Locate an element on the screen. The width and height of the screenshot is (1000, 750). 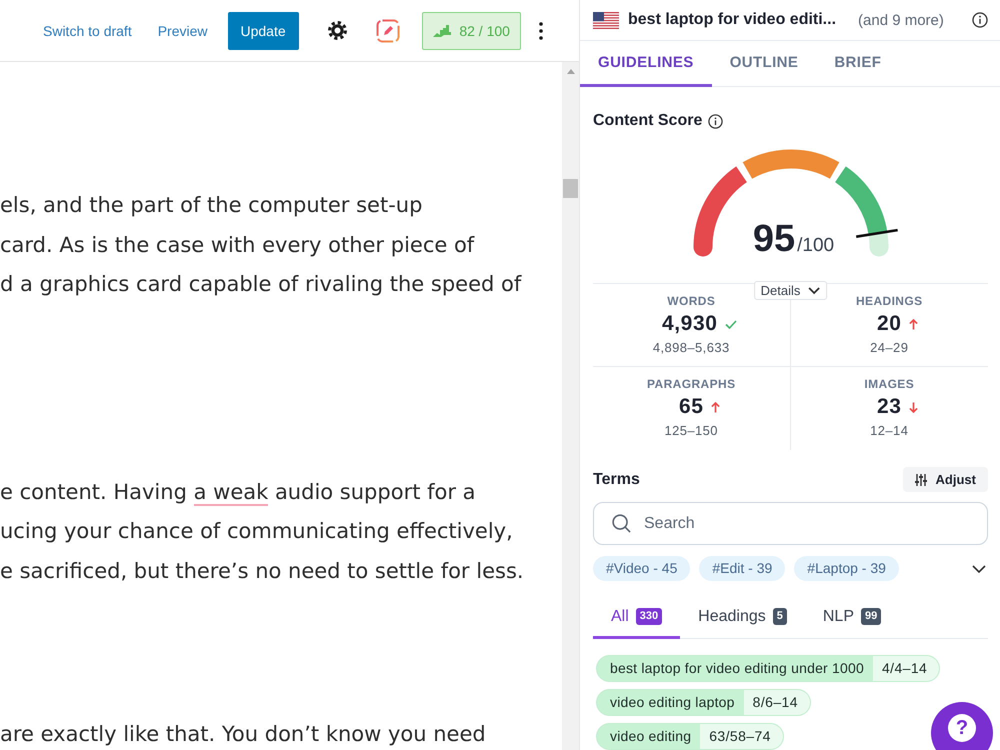
more-keywords-text: (and 9 more) is located at coordinates (901, 20).